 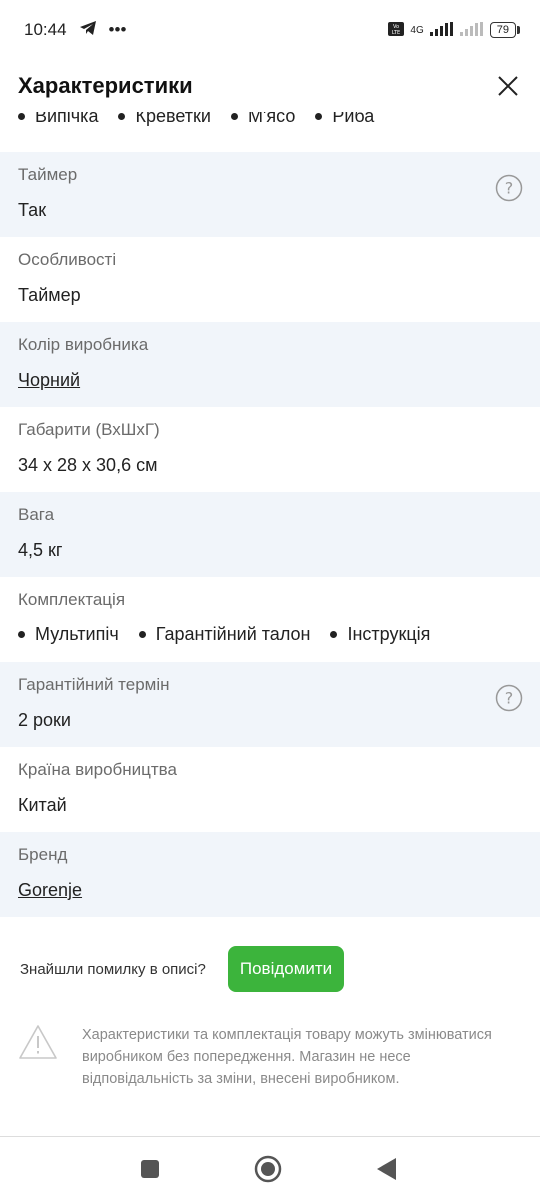 I want to click on status-left: 10:44 •••, so click(x=75, y=30).